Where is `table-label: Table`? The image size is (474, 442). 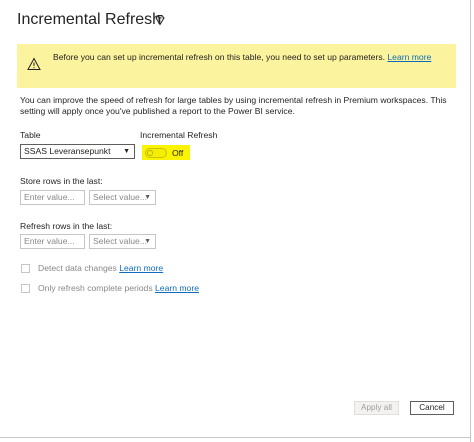
table-label: Table is located at coordinates (30, 135).